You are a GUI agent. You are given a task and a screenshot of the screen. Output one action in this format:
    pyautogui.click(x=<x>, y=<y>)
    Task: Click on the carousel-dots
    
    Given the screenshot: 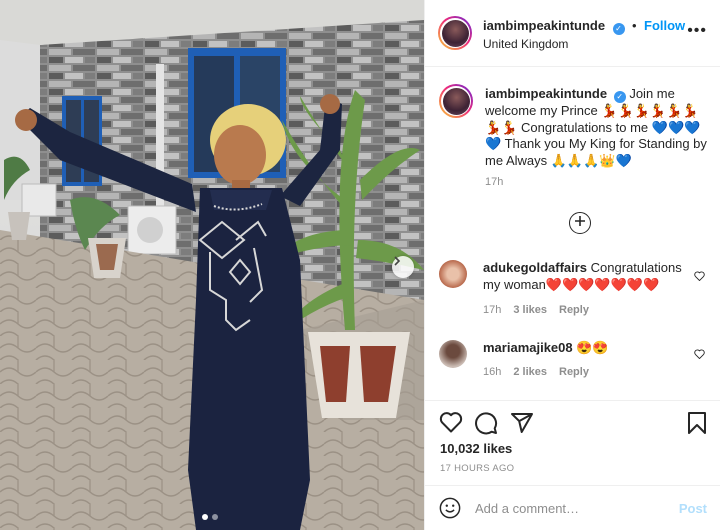 What is the action you would take?
    pyautogui.click(x=210, y=517)
    